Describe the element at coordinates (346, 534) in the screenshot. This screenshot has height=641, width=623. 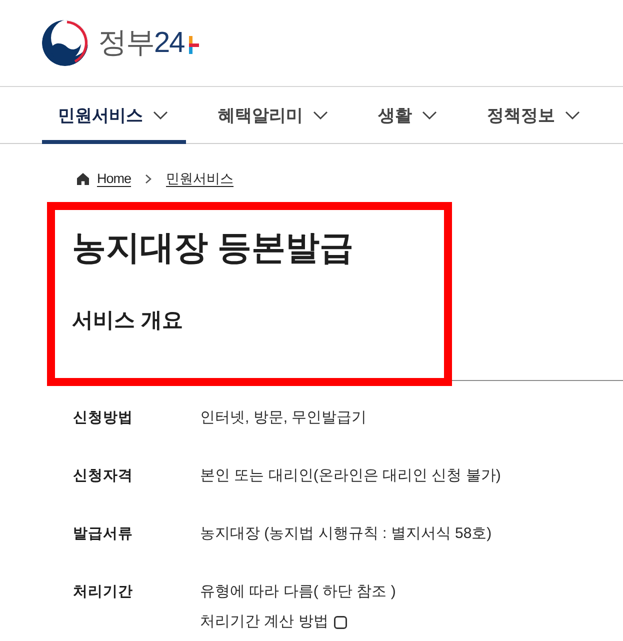
I see `field-value: 농지대장 (농지법 시행규칙 : 별지서식 58호)` at that location.